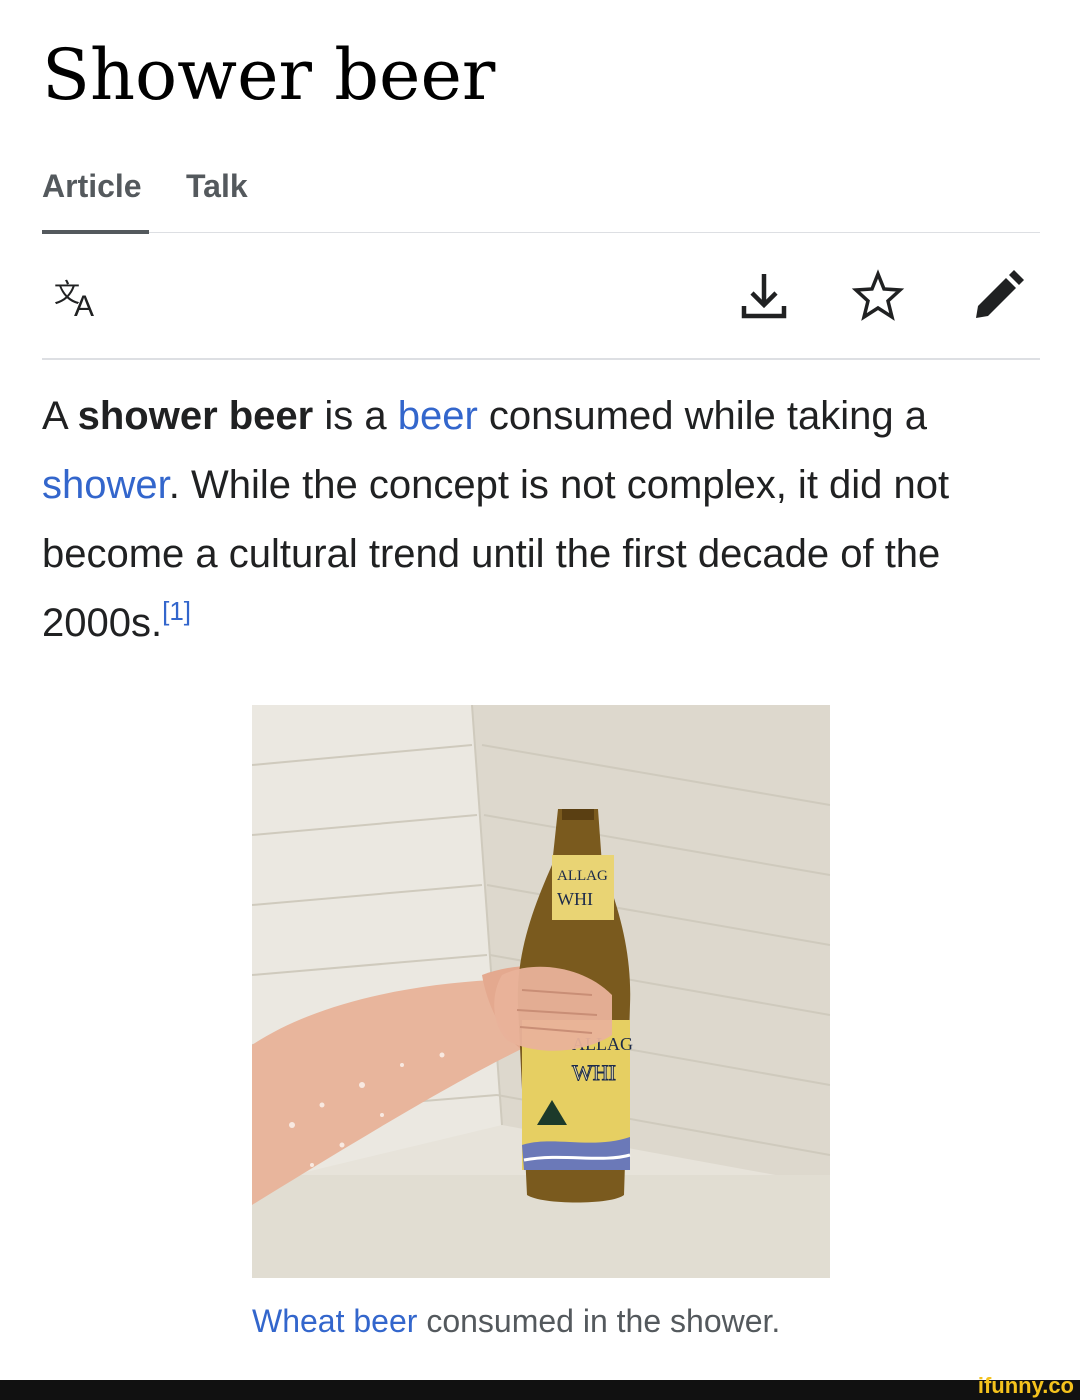 The image size is (1080, 1400). What do you see at coordinates (84, 306) in the screenshot?
I see `svg-text: A` at bounding box center [84, 306].